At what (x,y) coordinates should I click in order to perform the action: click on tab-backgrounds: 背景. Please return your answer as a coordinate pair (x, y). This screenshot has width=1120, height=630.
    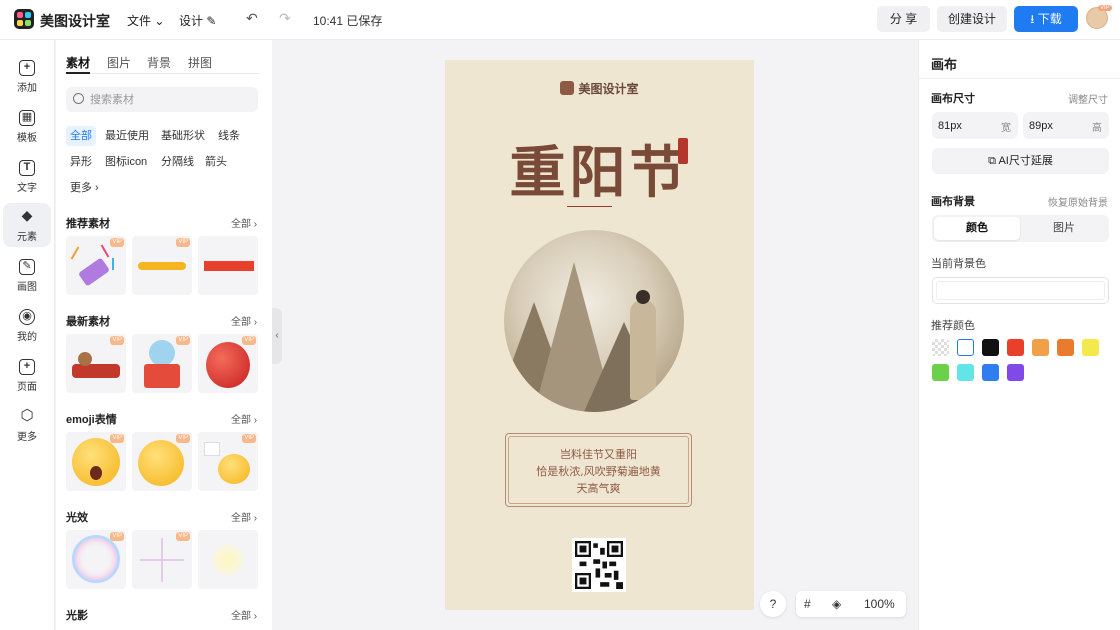
    Looking at the image, I should click on (159, 62).